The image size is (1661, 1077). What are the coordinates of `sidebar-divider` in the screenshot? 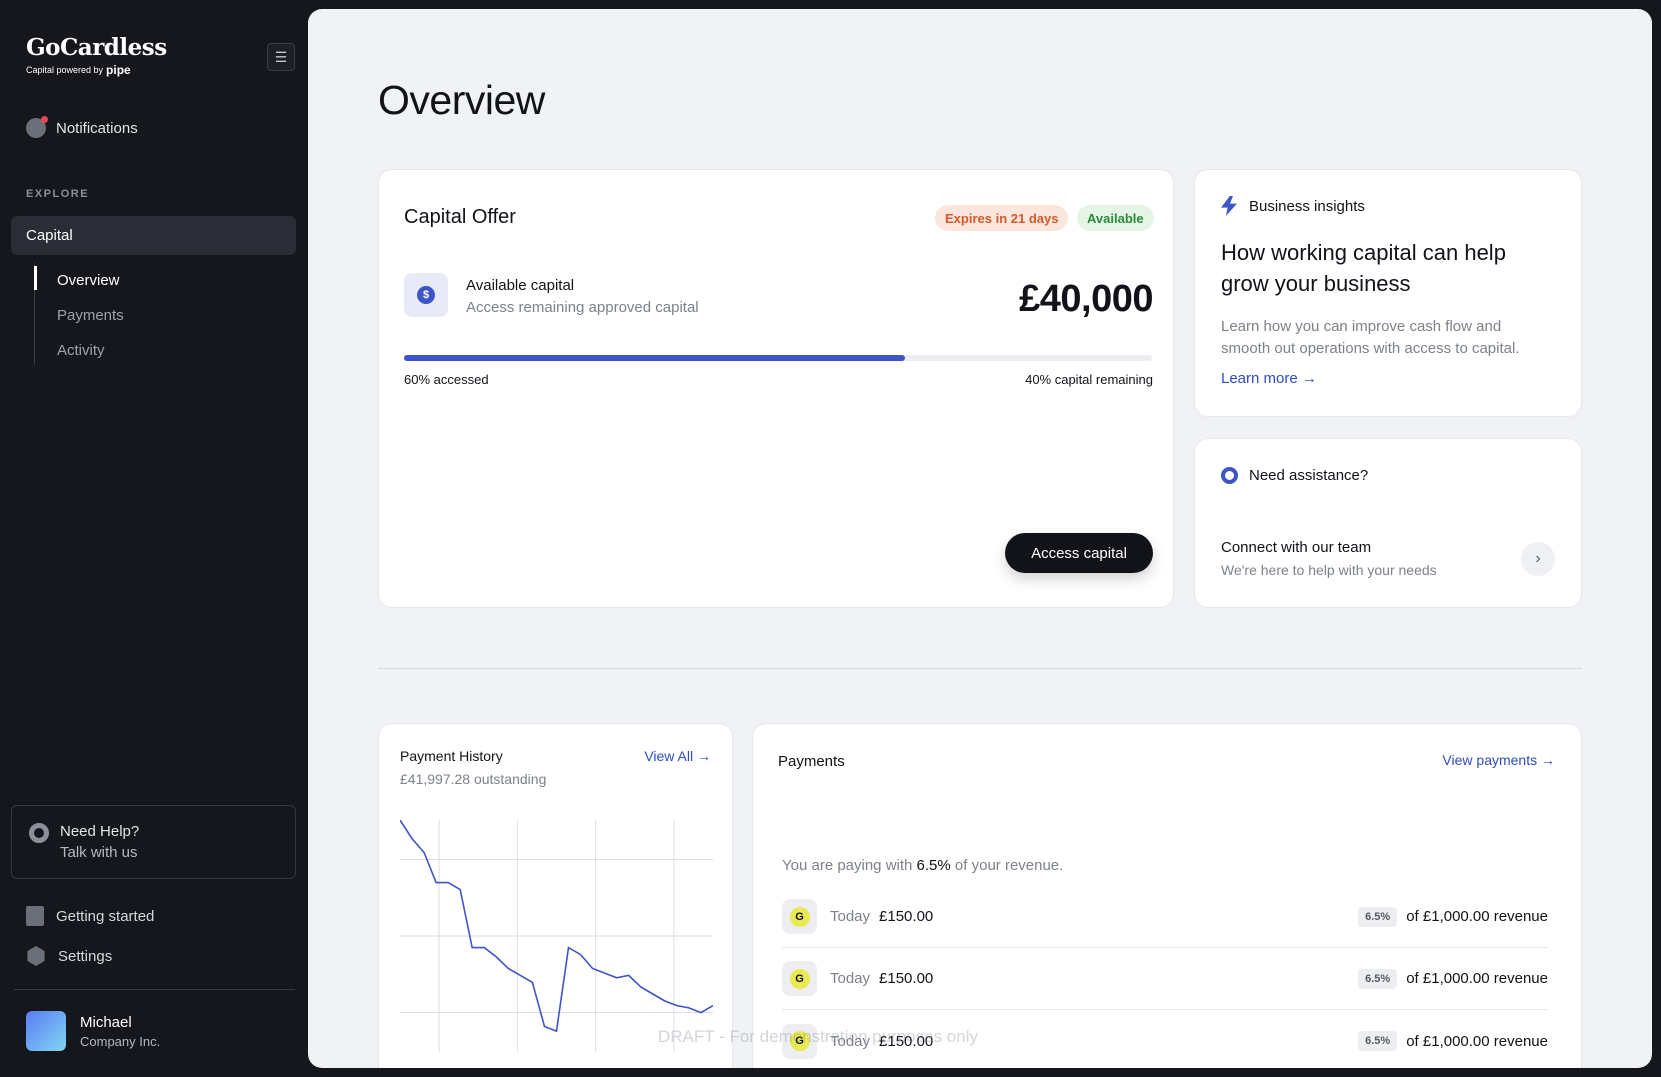 It's located at (154, 989).